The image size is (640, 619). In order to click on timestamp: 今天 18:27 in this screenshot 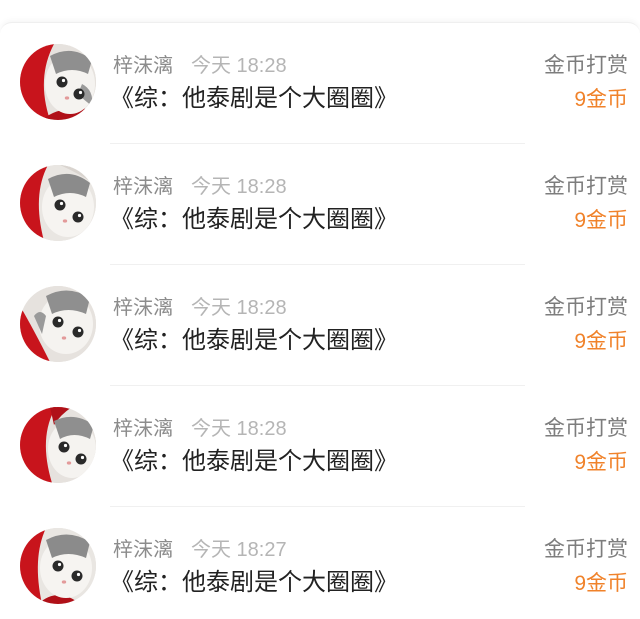, I will do `click(239, 550)`.